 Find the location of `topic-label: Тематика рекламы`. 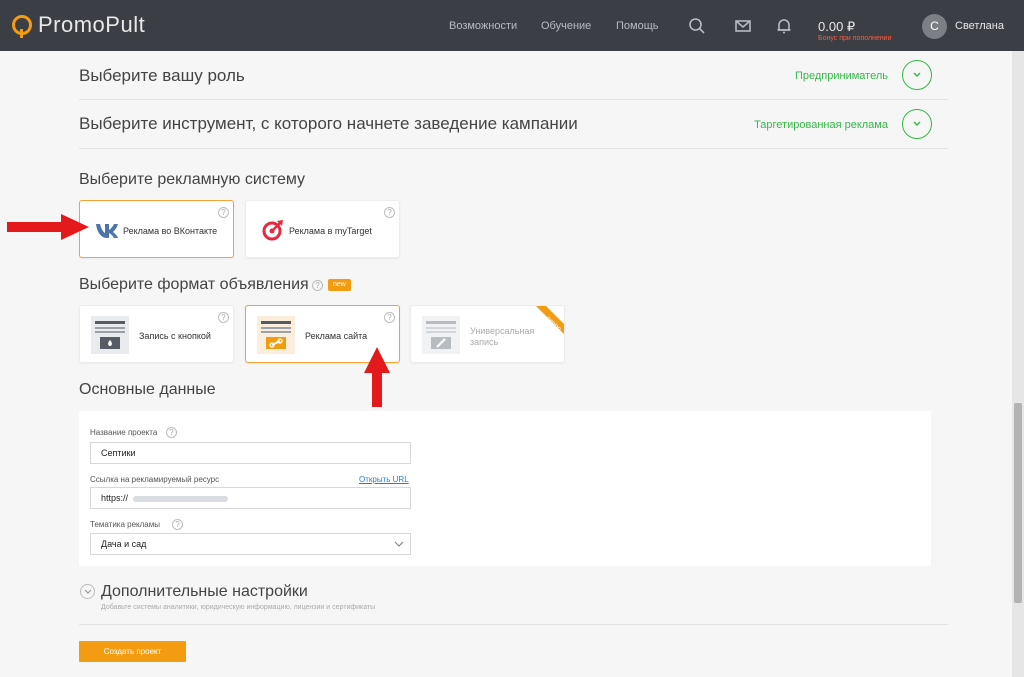

topic-label: Тематика рекламы is located at coordinates (125, 524).